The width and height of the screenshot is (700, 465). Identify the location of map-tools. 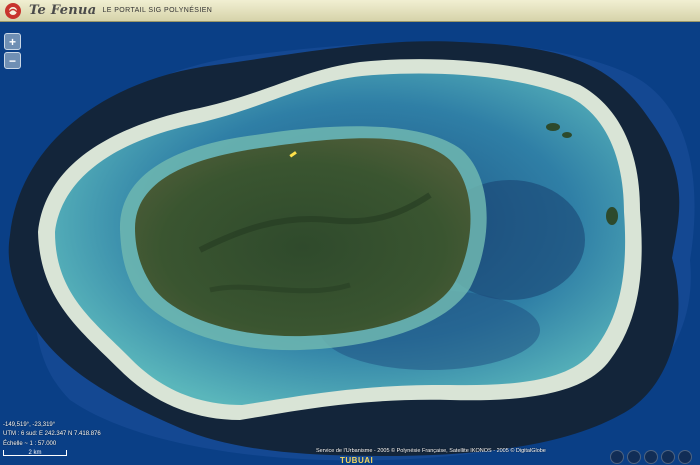
(651, 457).